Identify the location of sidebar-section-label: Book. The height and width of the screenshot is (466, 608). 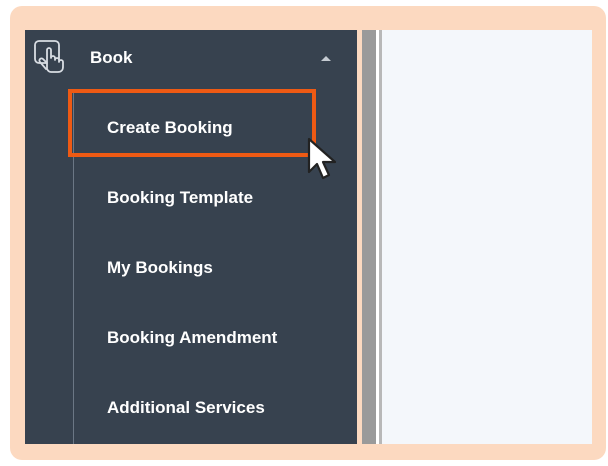
(111, 57).